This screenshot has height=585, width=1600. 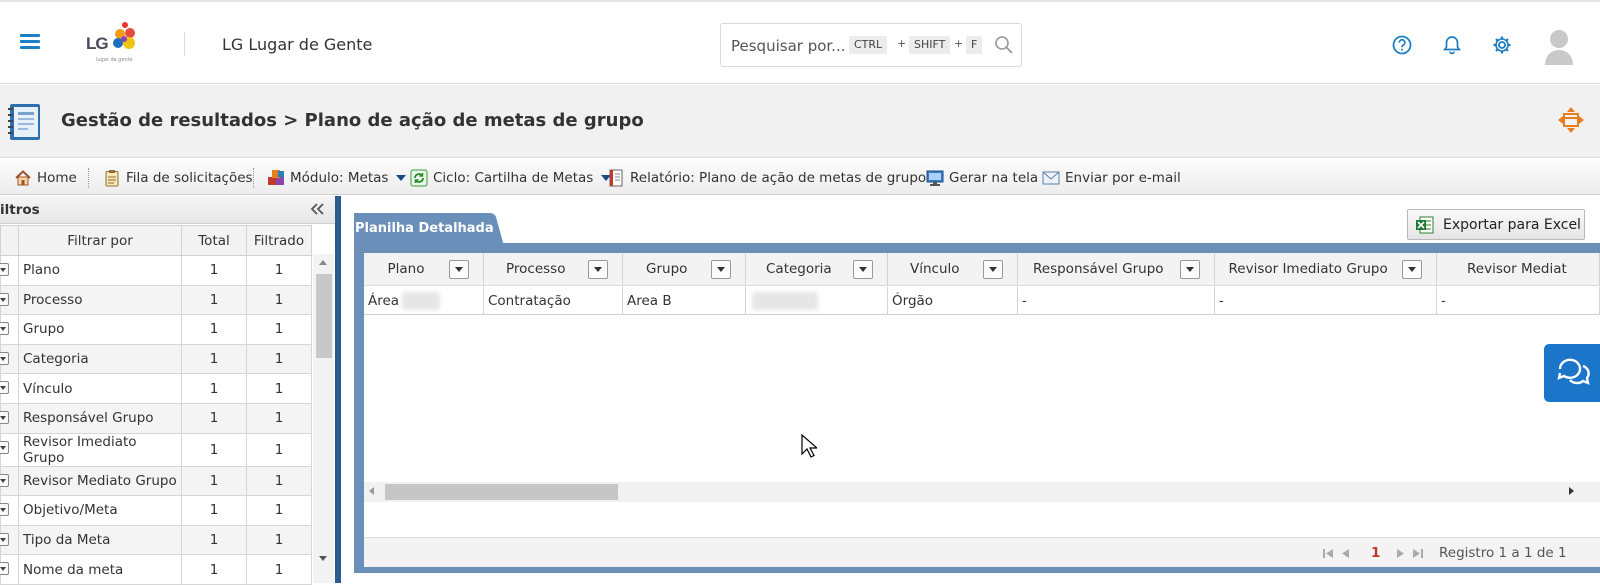 I want to click on menu-icon, so click(x=30, y=42).